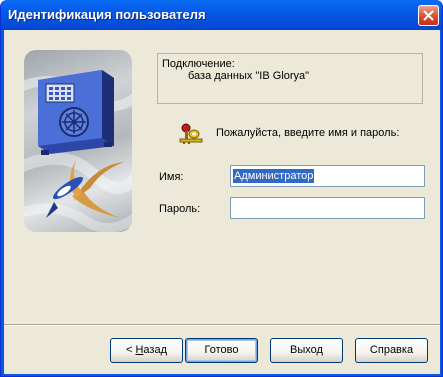  What do you see at coordinates (198, 64) in the screenshot?
I see `connection-label: Подключение:` at bounding box center [198, 64].